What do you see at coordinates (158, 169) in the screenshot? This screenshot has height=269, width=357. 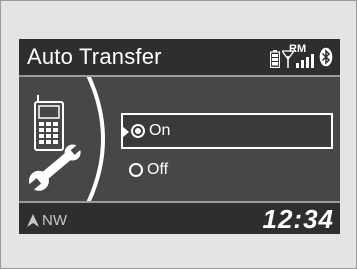 I see `option-off-label: Off` at bounding box center [158, 169].